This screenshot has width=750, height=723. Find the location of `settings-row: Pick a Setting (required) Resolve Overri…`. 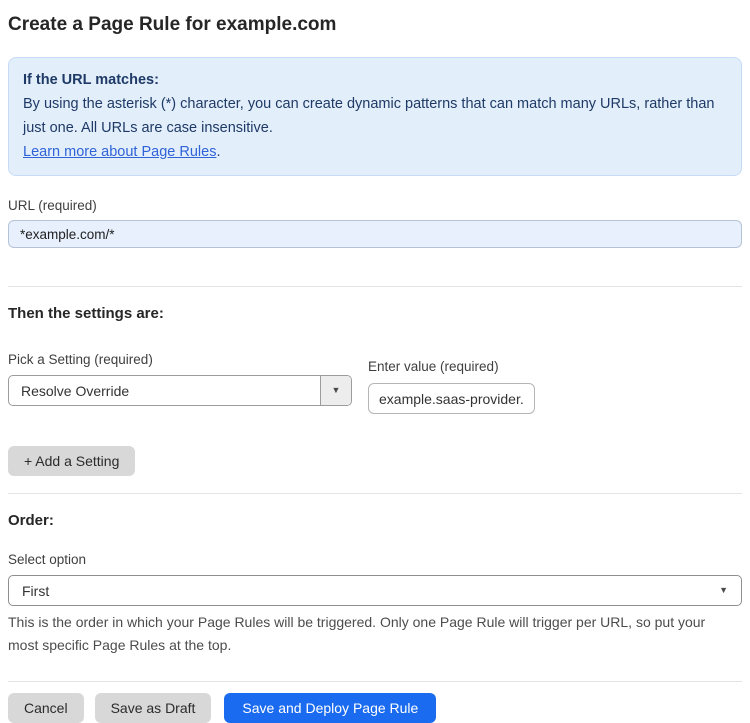

settings-row: Pick a Setting (required) Resolve Overri… is located at coordinates (375, 383).